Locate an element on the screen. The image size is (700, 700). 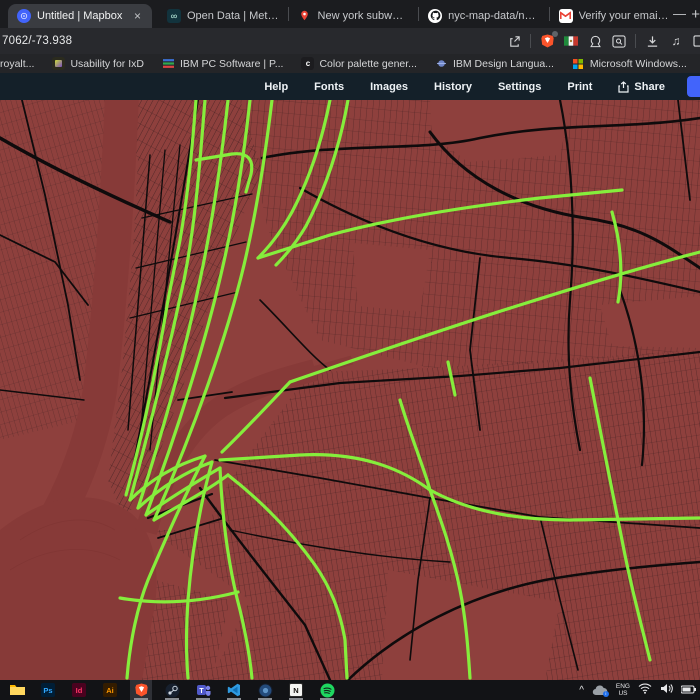
silhouette-extension-icon is located at coordinates (595, 41).